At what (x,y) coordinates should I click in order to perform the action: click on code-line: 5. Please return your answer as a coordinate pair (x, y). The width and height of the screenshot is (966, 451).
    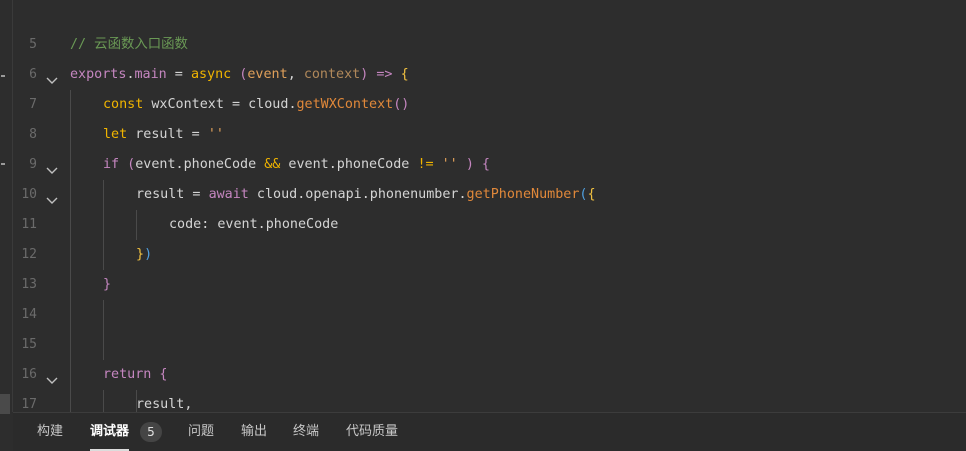
    Looking at the image, I should click on (489, 26).